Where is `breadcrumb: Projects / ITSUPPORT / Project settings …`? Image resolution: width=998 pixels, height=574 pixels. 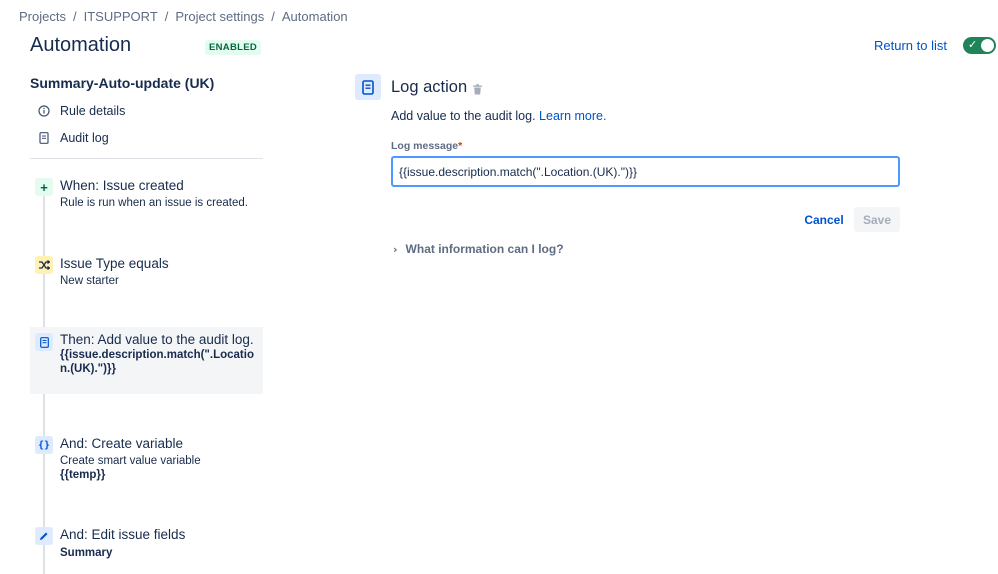 breadcrumb: Projects / ITSUPPORT / Project settings … is located at coordinates (183, 16).